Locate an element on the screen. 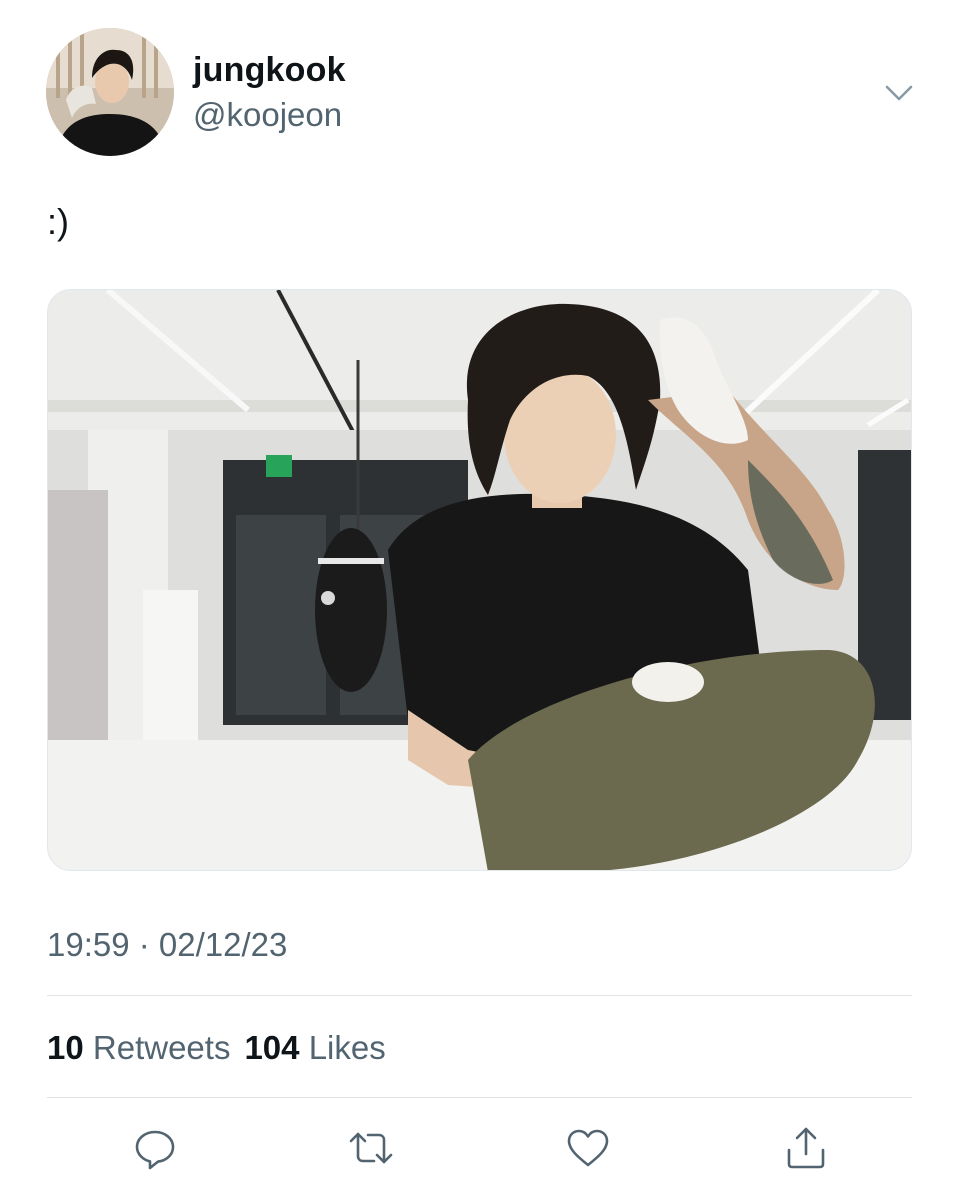  likes-count: 104 is located at coordinates (272, 1047).